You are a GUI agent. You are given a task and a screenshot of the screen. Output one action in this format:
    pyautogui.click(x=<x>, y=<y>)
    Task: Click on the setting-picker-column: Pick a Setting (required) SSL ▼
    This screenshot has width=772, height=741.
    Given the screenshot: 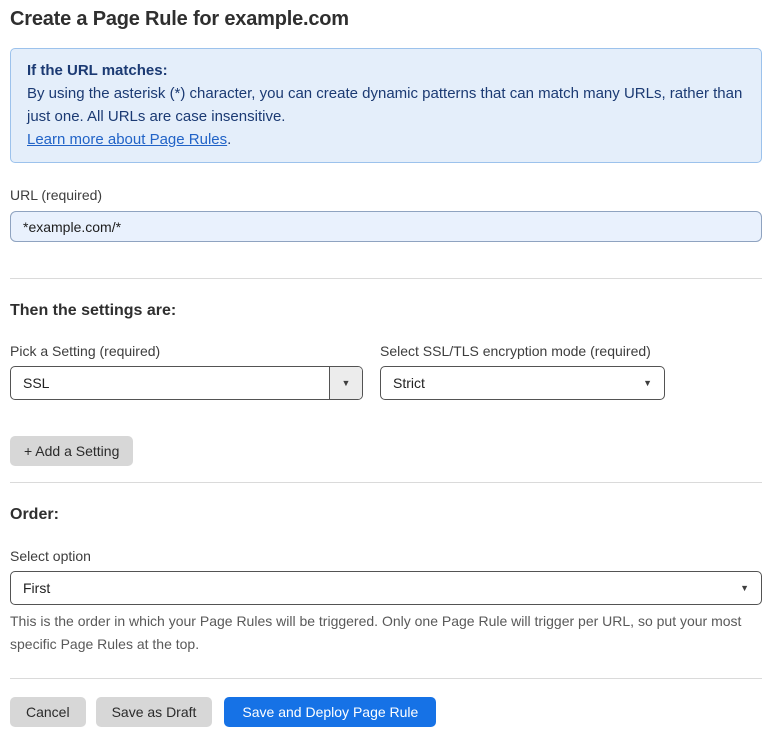 What is the action you would take?
    pyautogui.click(x=186, y=371)
    